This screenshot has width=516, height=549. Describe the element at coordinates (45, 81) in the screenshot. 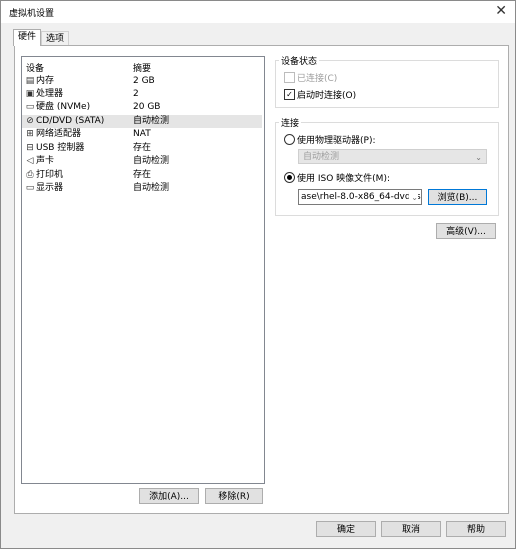

I see `device-name: 内存` at that location.